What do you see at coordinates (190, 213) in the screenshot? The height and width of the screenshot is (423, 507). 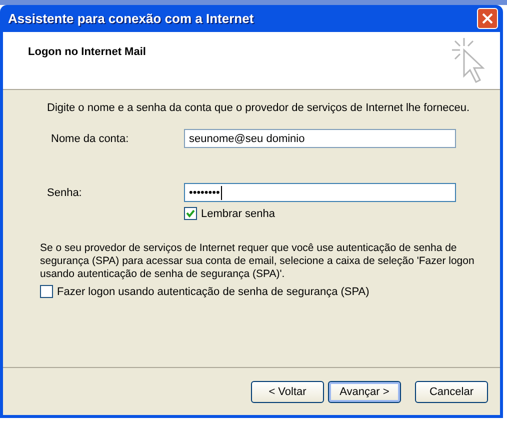 I see `check-icon` at bounding box center [190, 213].